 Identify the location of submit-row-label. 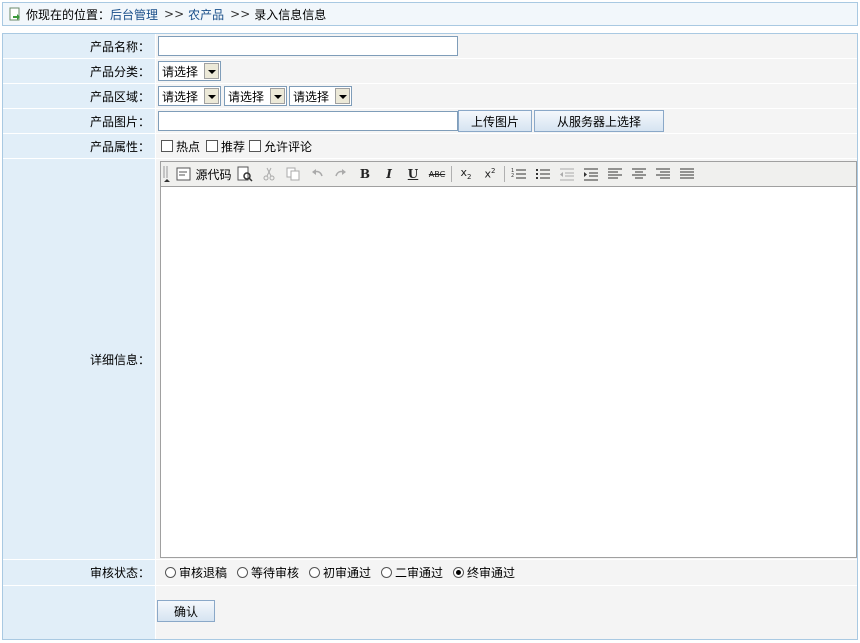
(79, 612).